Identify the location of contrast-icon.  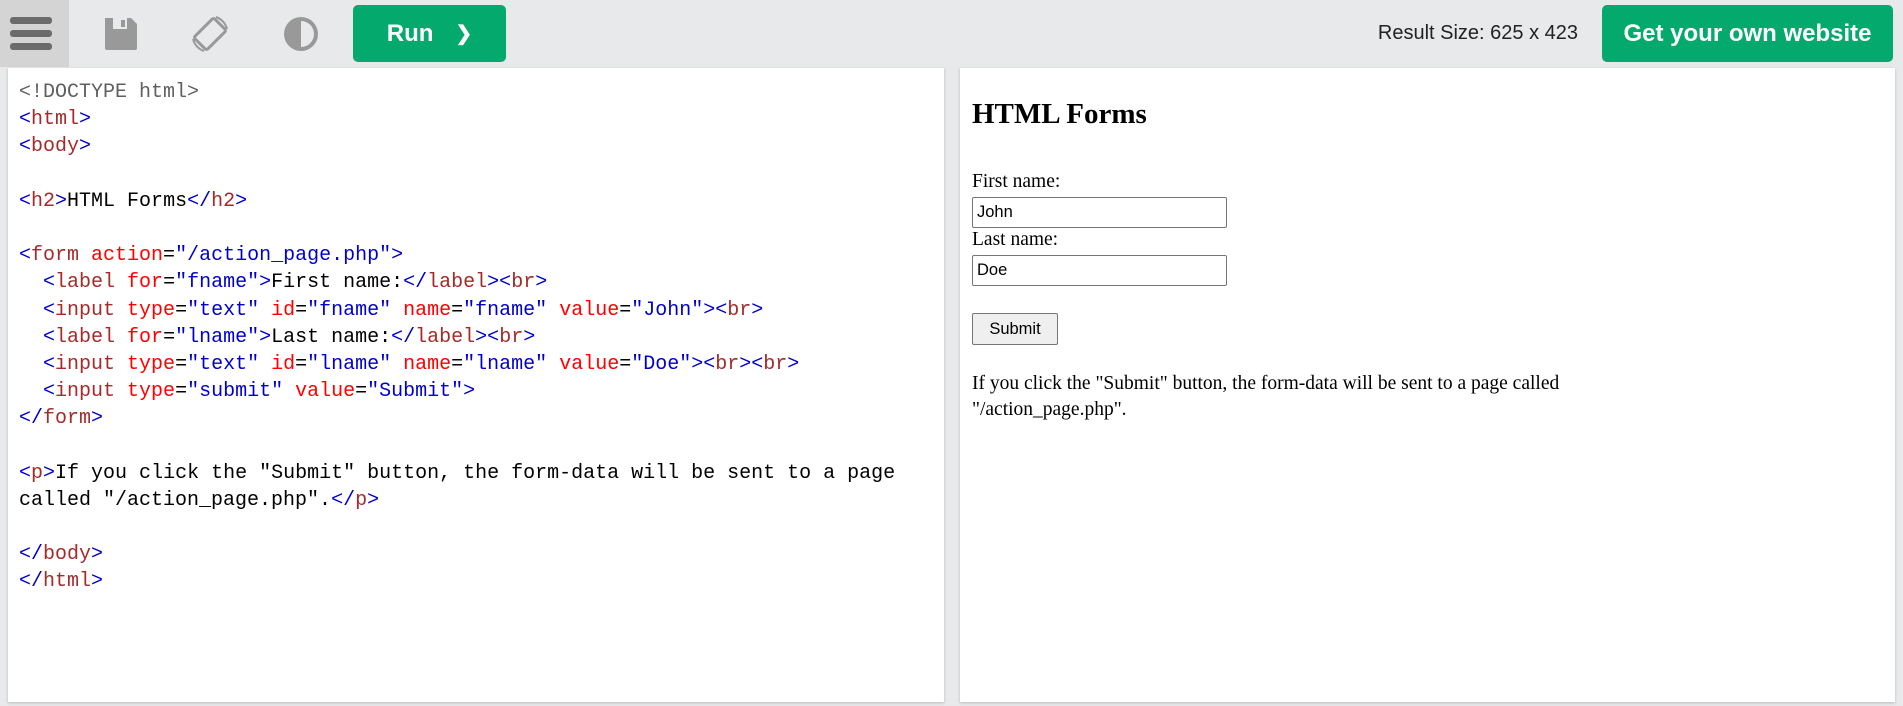
(301, 34).